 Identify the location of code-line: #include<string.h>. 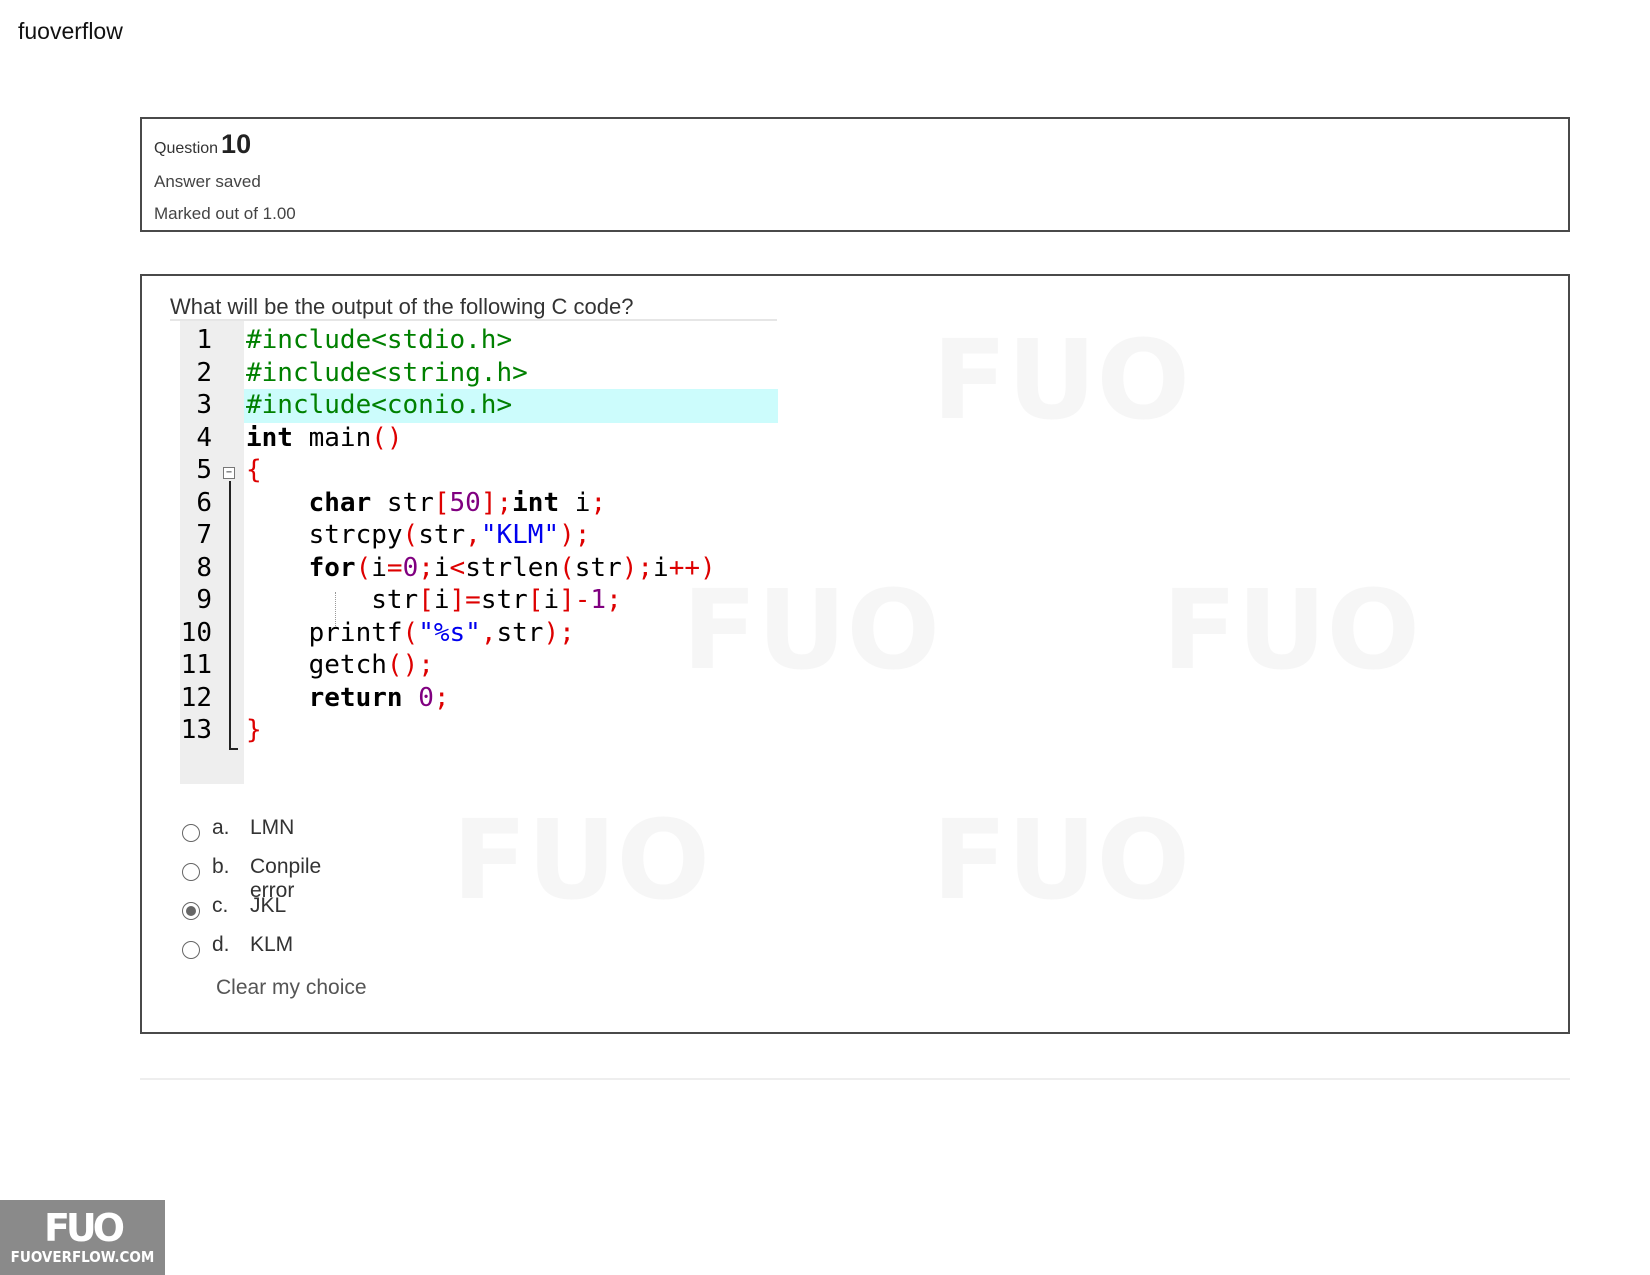
(387, 373).